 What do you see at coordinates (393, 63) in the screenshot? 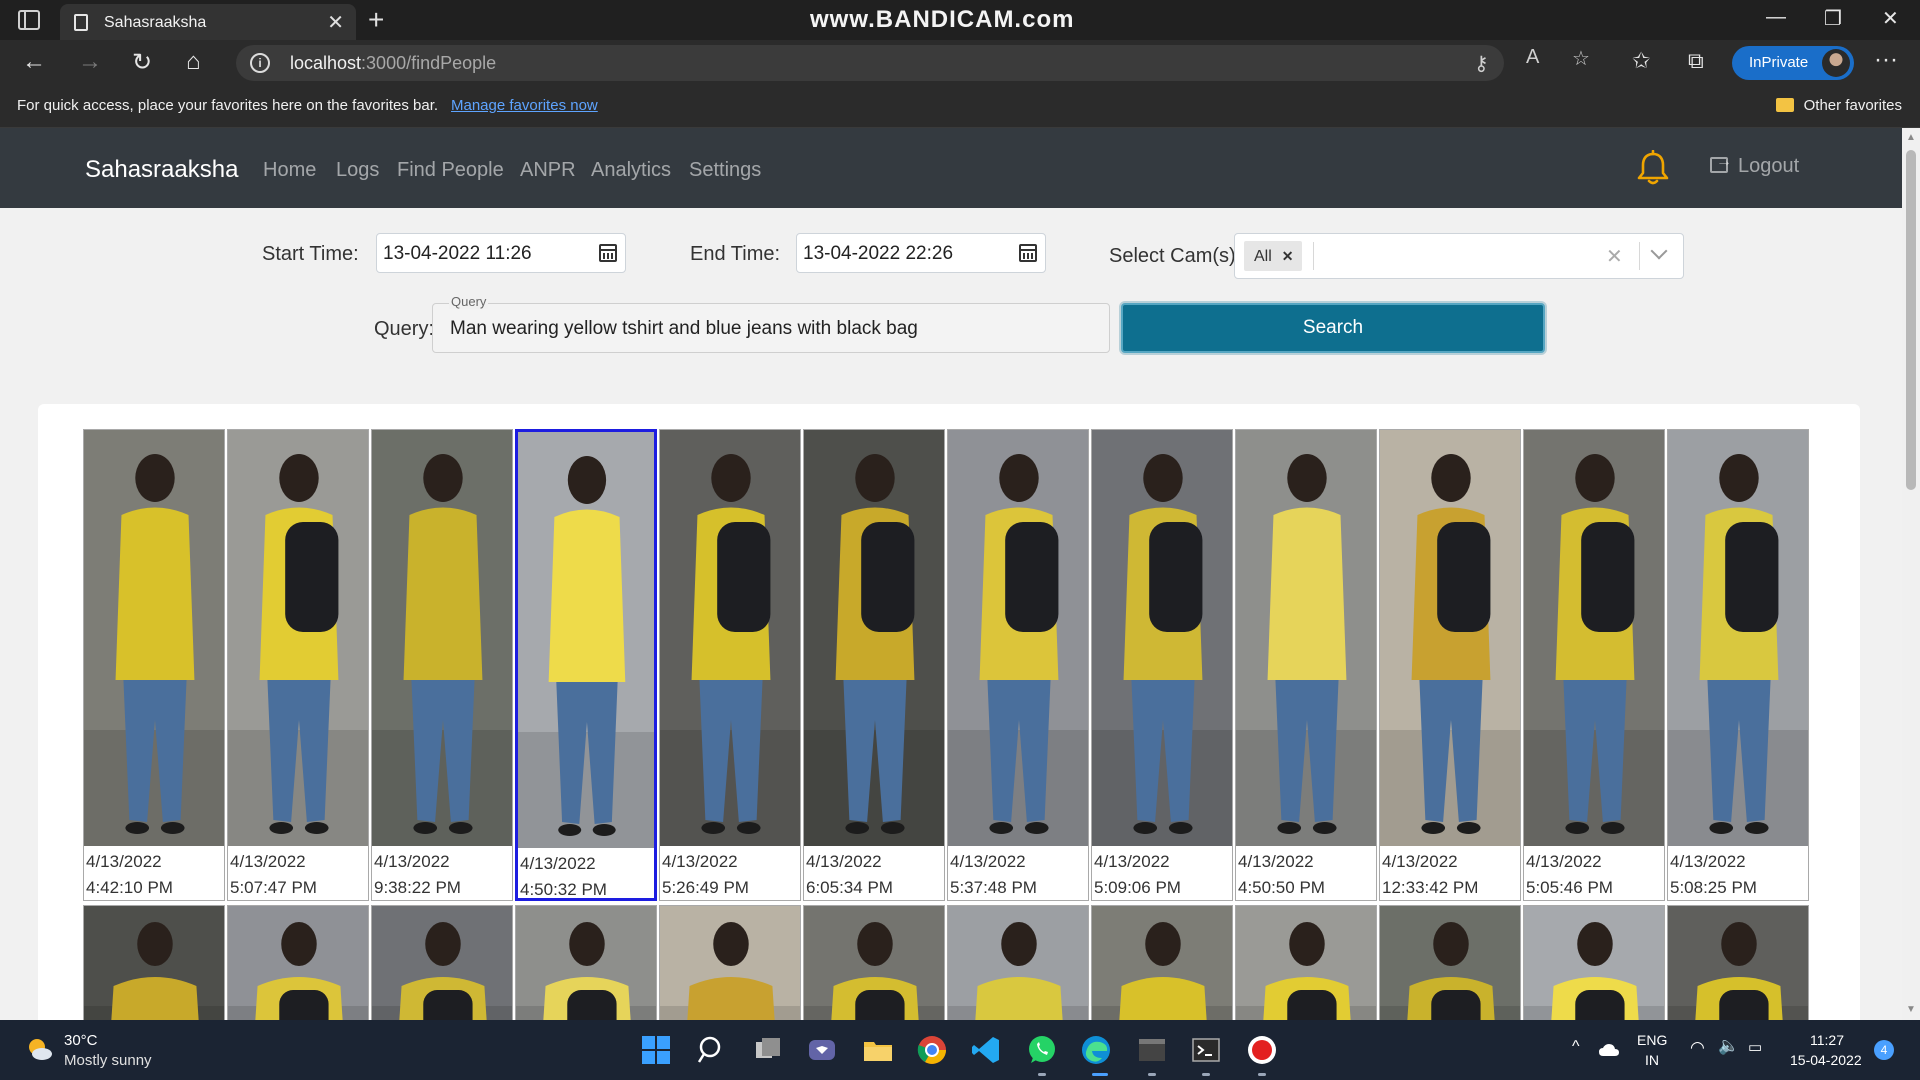
I see `url-text: localhost:3000/findPeople` at bounding box center [393, 63].